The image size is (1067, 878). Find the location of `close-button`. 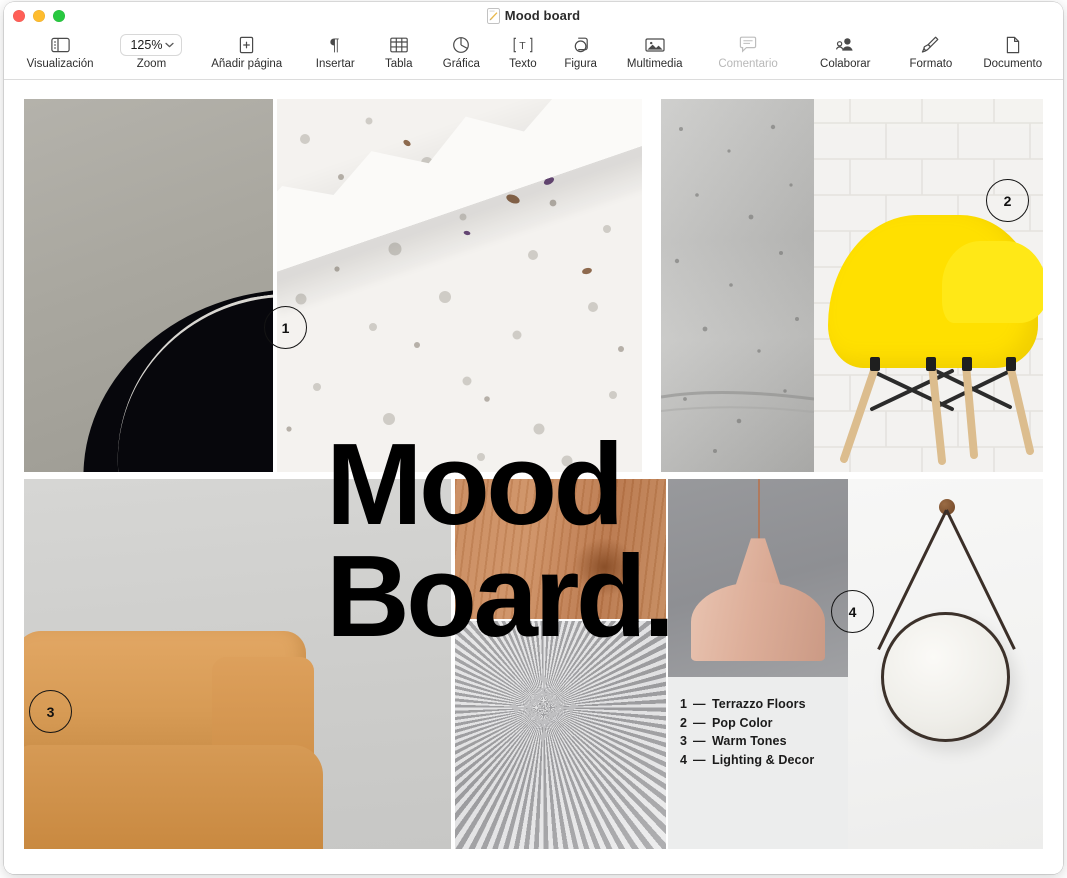

close-button is located at coordinates (19, 15).